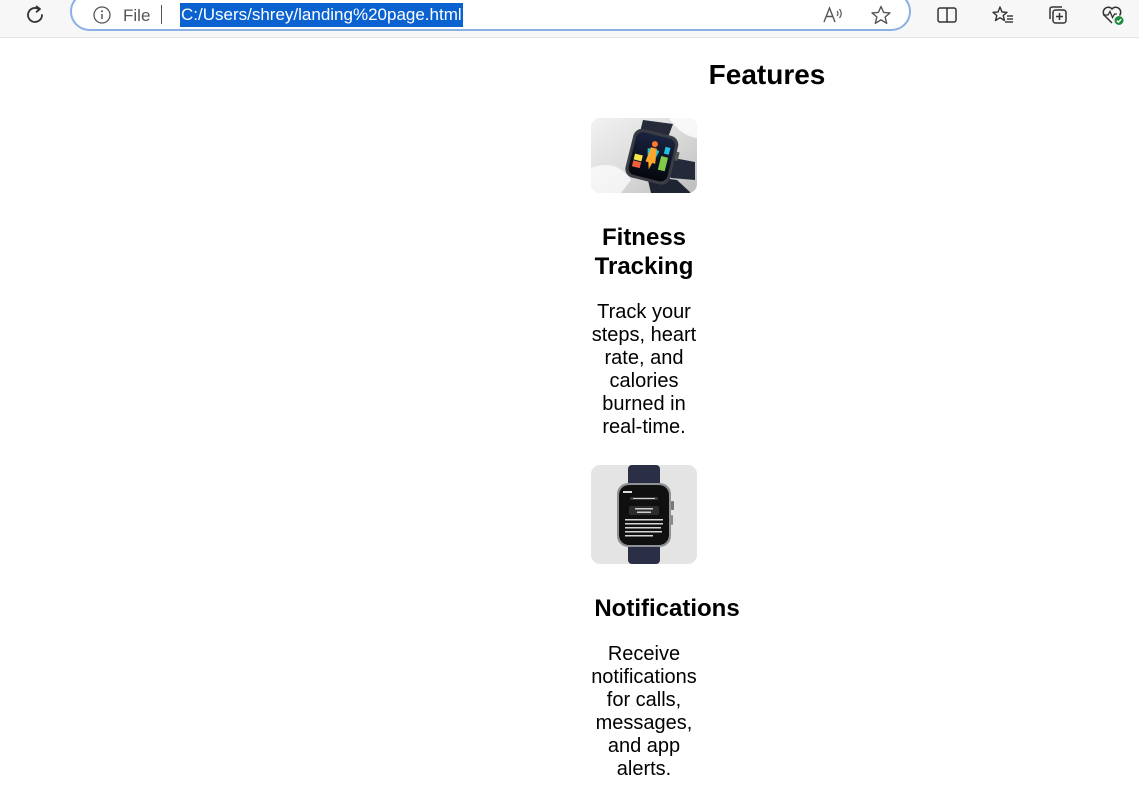 Image resolution: width=1139 pixels, height=790 pixels. What do you see at coordinates (767, 74) in the screenshot?
I see `features-heading: Features` at bounding box center [767, 74].